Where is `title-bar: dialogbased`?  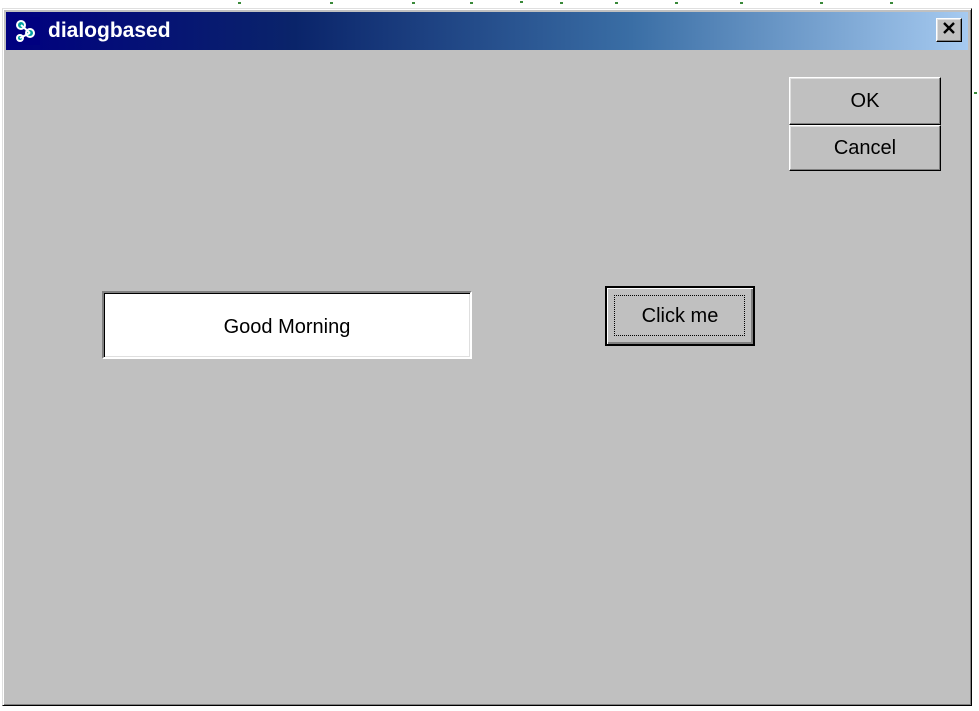 title-bar: dialogbased is located at coordinates (487, 31).